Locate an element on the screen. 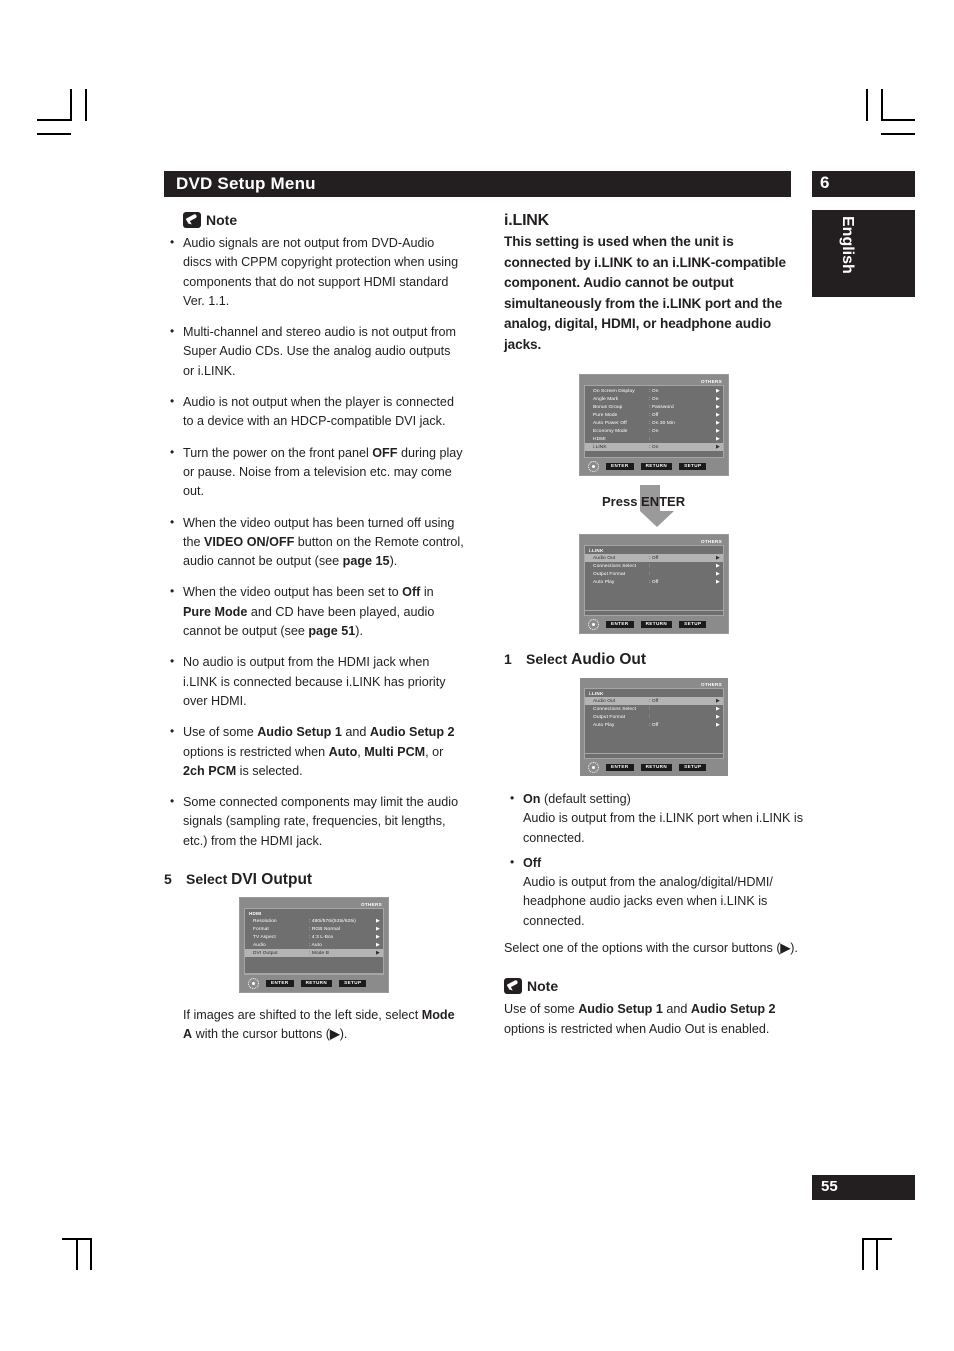 The height and width of the screenshot is (1351, 954). cursor-right-icon: ▶ is located at coordinates (335, 1034).